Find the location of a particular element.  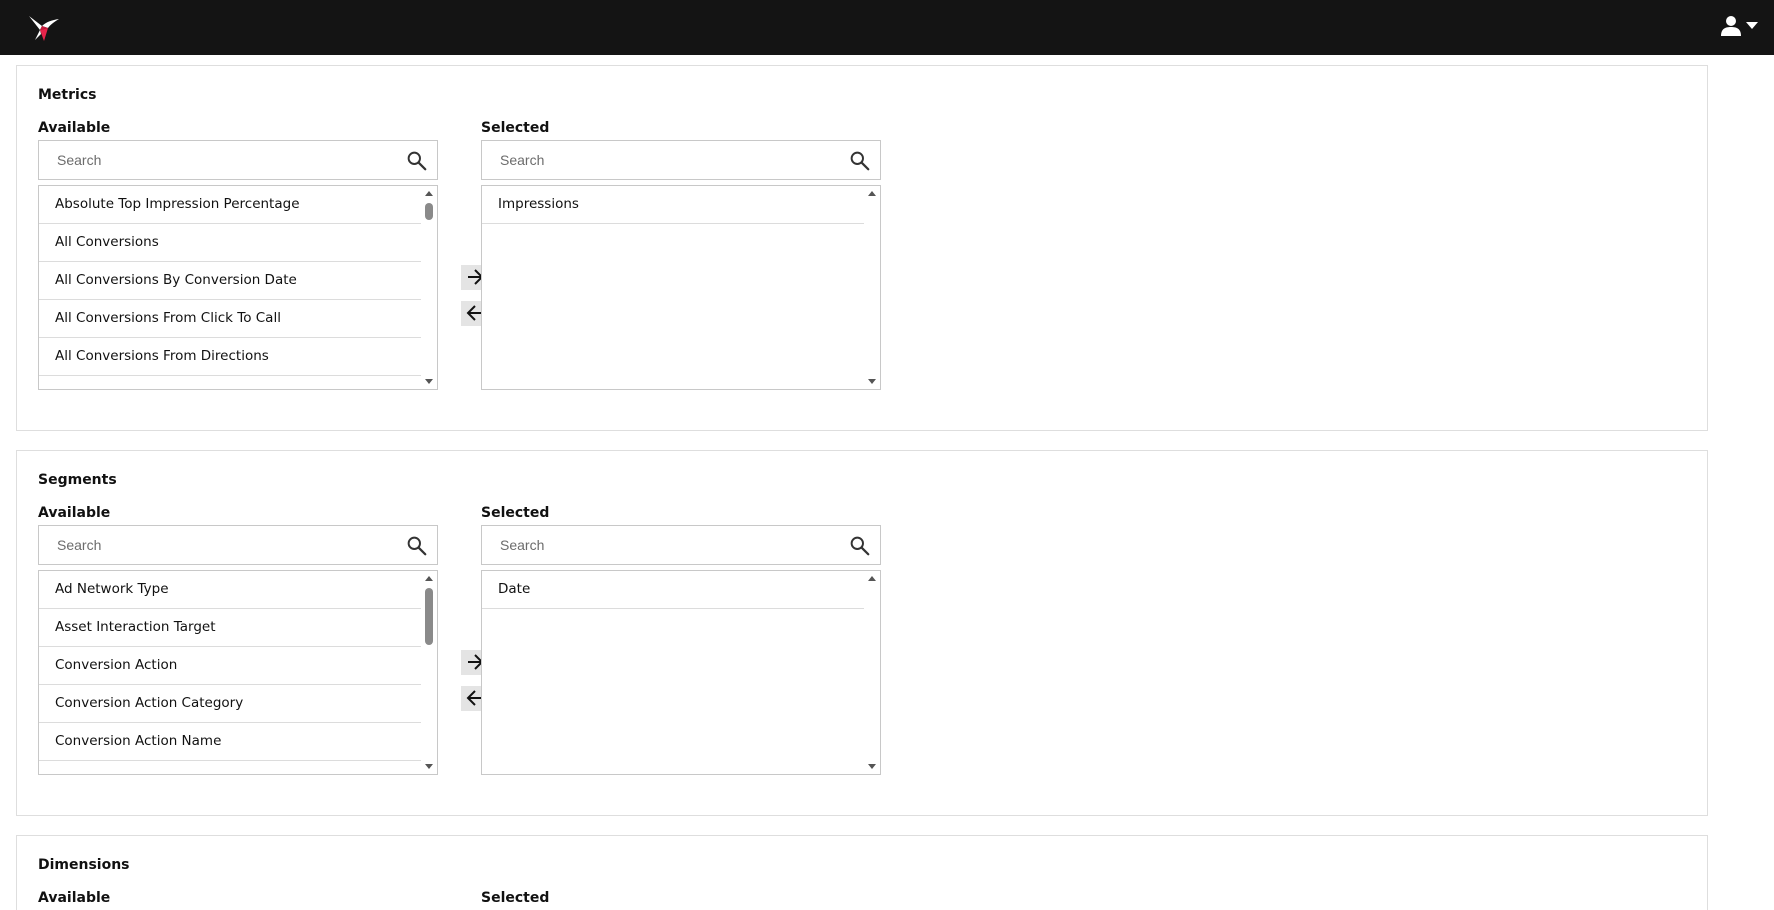

metrics-selected-search is located at coordinates (681, 160).